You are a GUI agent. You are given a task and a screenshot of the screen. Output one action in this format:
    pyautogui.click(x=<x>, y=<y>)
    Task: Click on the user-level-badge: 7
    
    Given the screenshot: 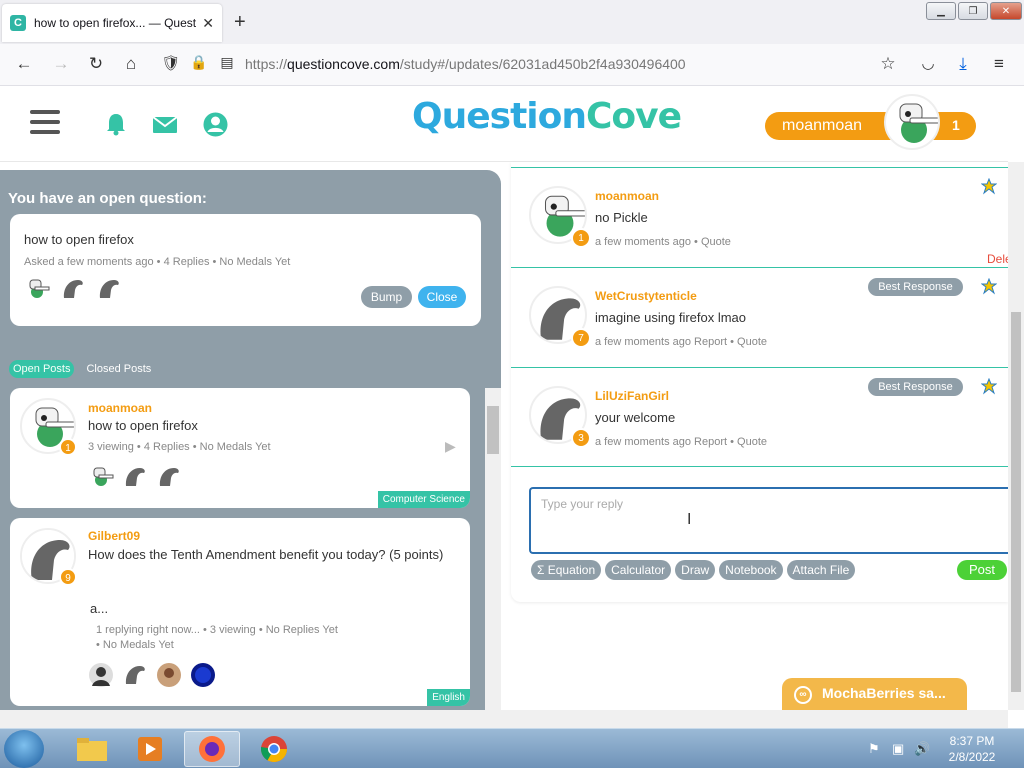 What is the action you would take?
    pyautogui.click(x=581, y=338)
    